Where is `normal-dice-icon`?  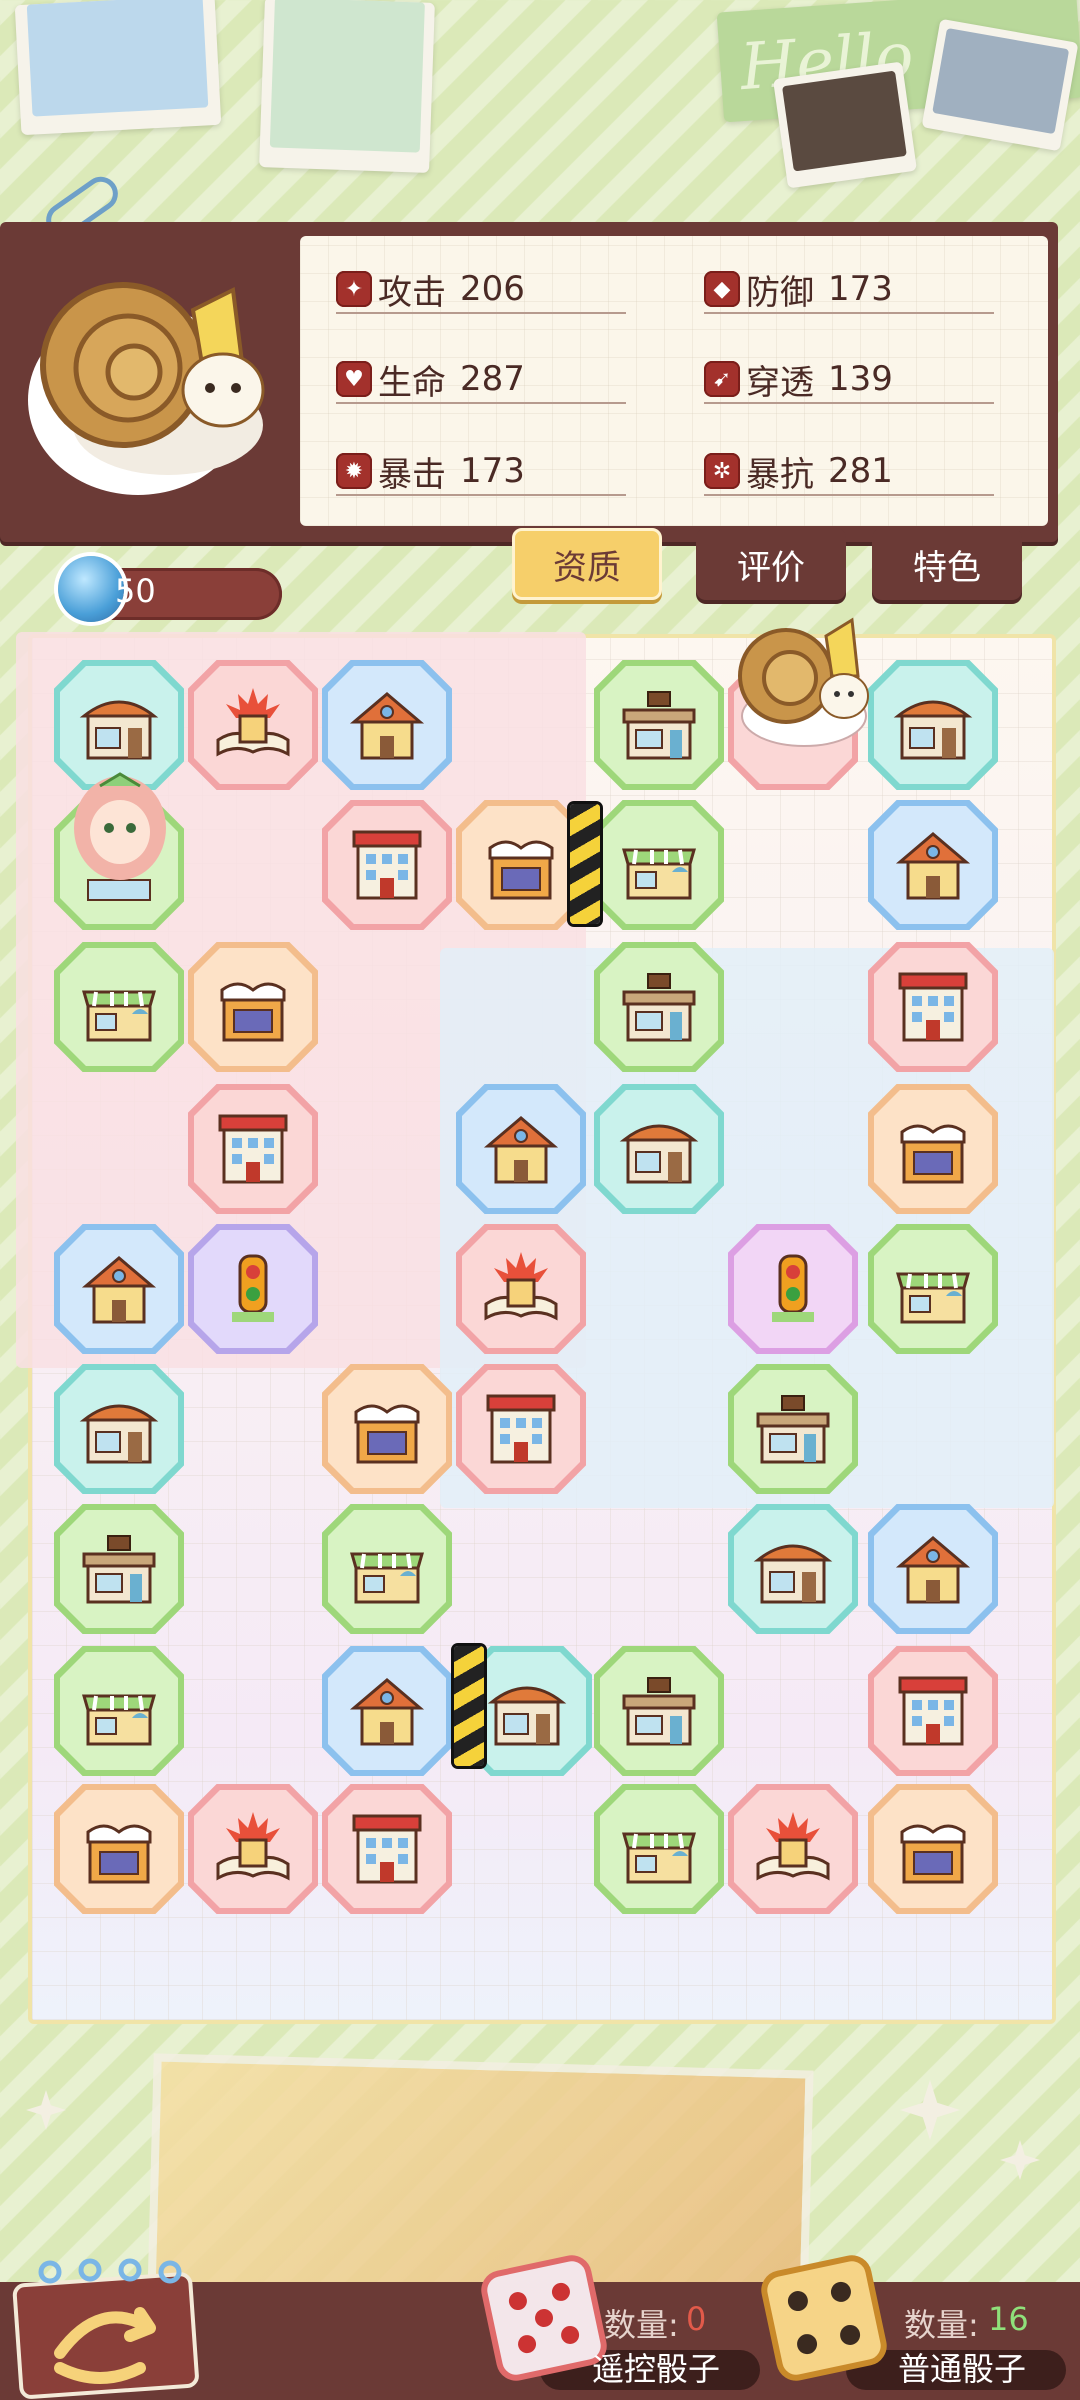 normal-dice-icon is located at coordinates (824, 2318).